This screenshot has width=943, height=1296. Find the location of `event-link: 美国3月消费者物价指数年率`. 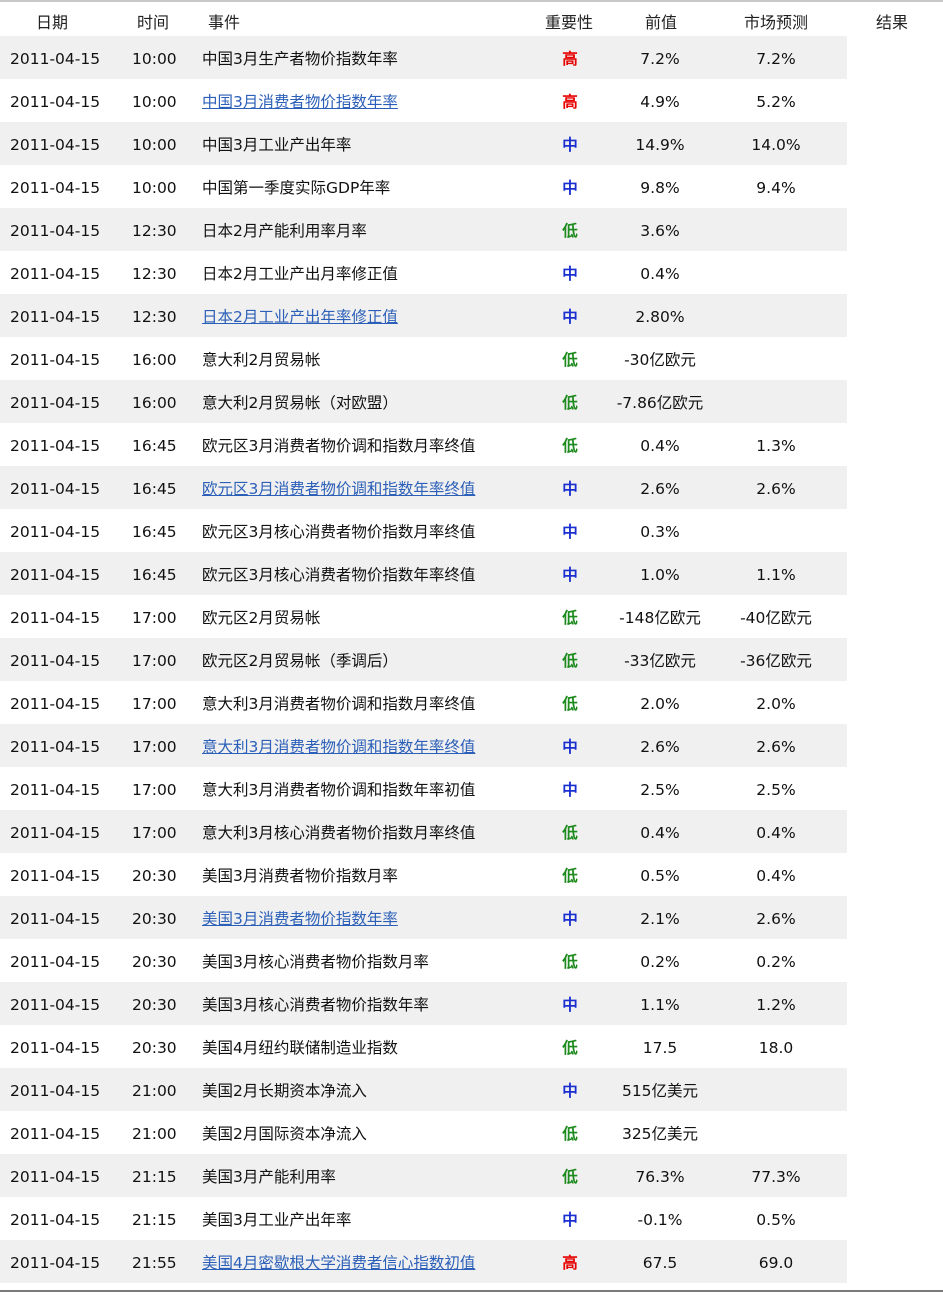

event-link: 美国3月消费者物价指数年率 is located at coordinates (300, 919).